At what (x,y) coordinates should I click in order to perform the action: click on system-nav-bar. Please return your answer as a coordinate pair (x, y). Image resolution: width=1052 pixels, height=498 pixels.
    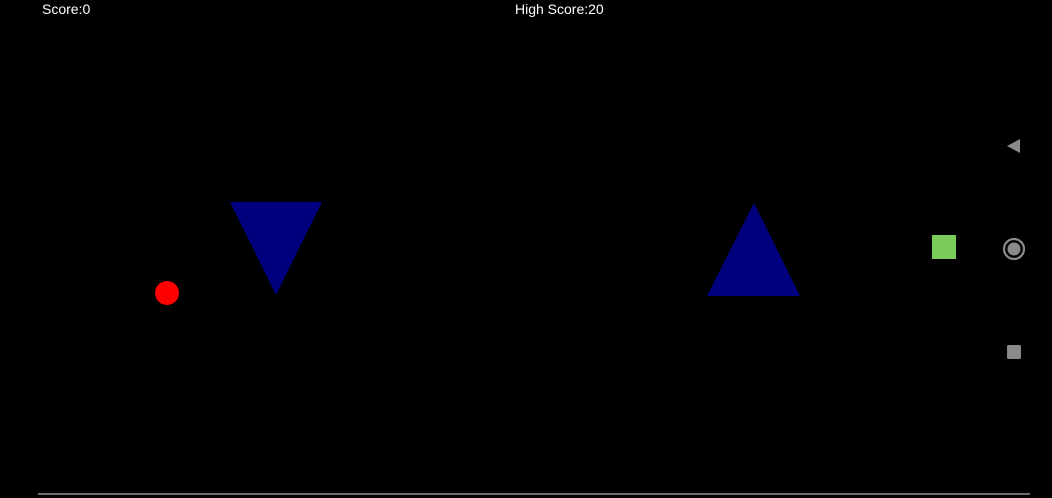
    Looking at the image, I should click on (1022, 249).